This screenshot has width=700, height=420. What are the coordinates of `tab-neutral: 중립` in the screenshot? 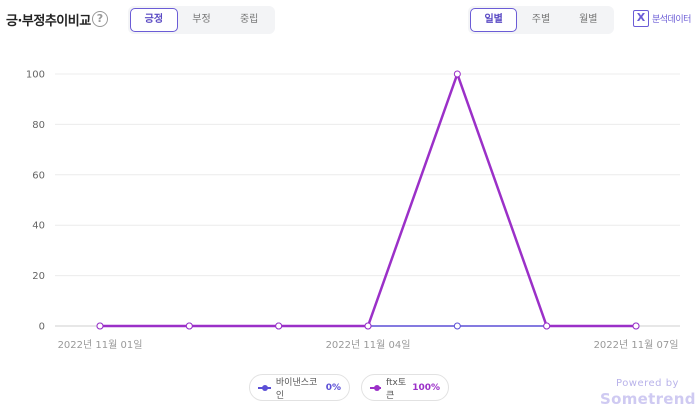 It's located at (249, 20).